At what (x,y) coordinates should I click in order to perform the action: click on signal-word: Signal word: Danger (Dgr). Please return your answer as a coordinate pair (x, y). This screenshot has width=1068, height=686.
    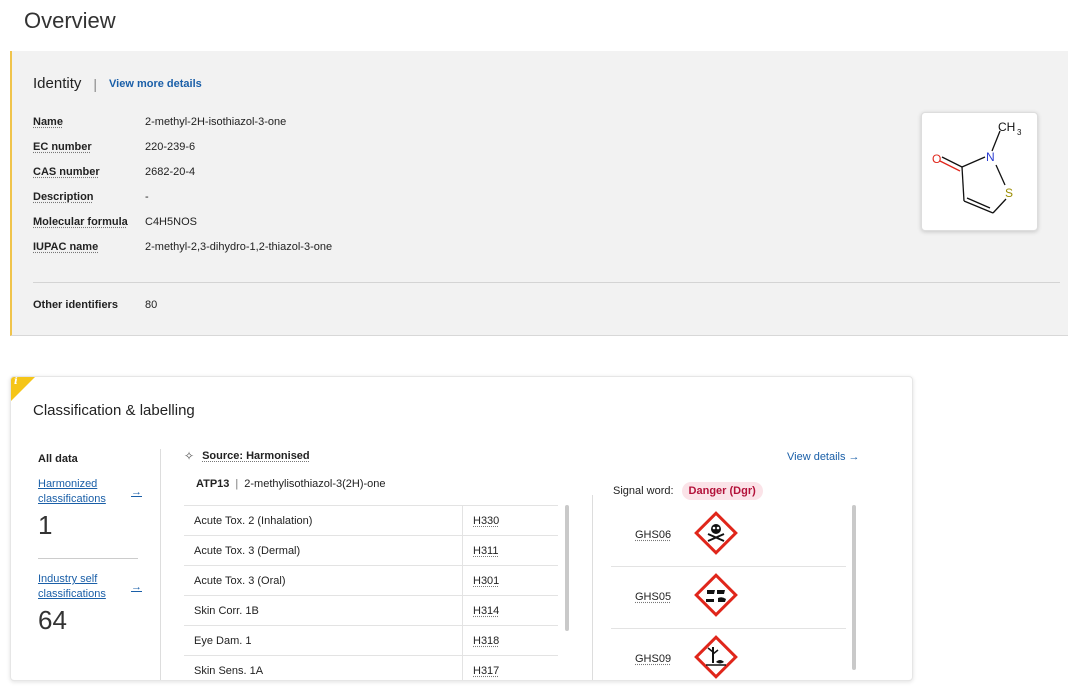
    Looking at the image, I should click on (688, 491).